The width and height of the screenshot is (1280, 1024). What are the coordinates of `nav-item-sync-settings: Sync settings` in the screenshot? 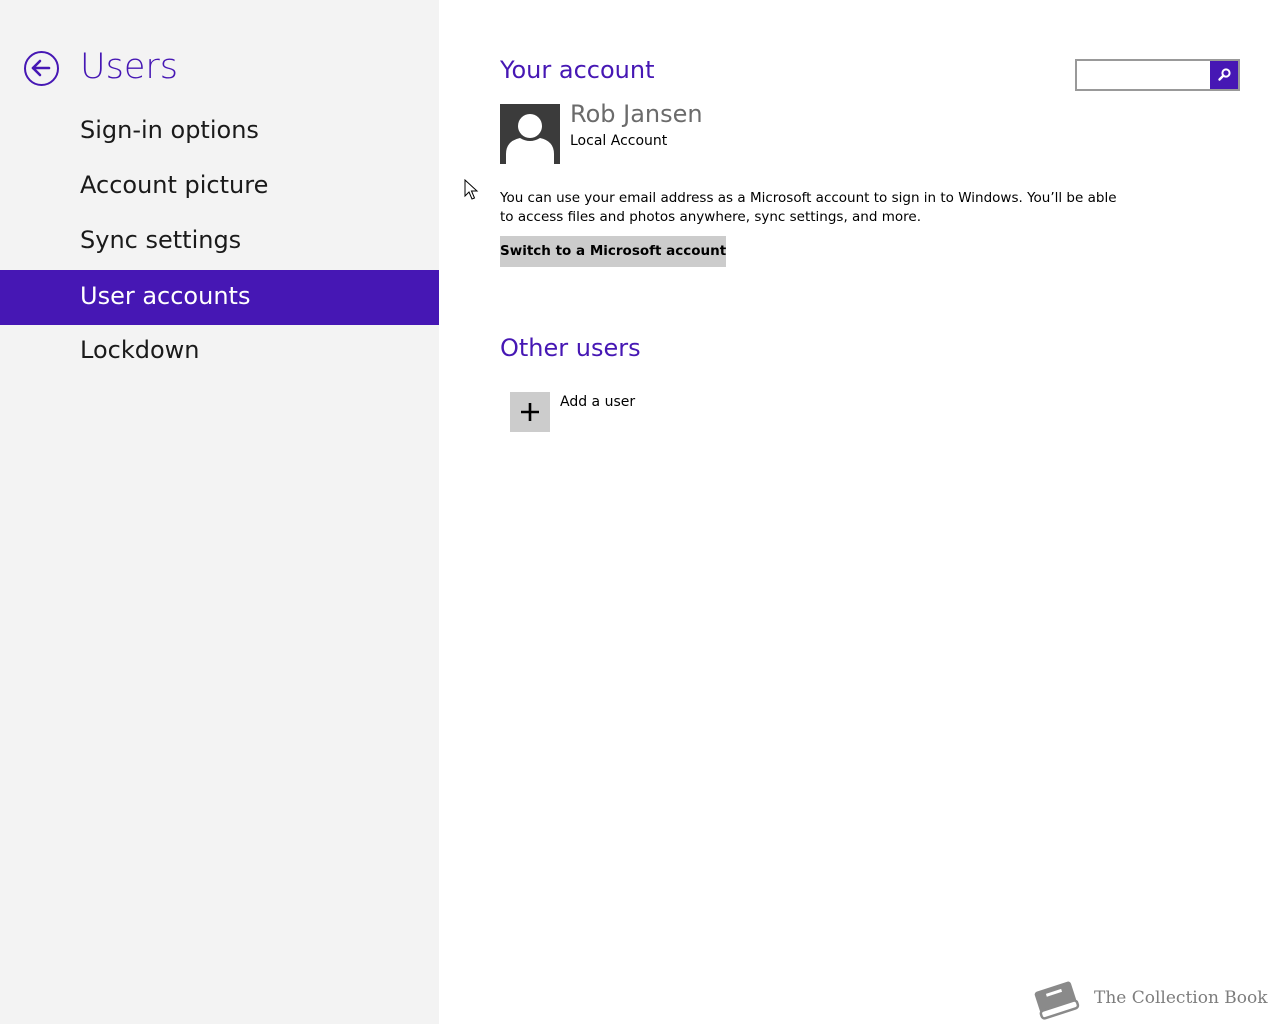 It's located at (219, 241).